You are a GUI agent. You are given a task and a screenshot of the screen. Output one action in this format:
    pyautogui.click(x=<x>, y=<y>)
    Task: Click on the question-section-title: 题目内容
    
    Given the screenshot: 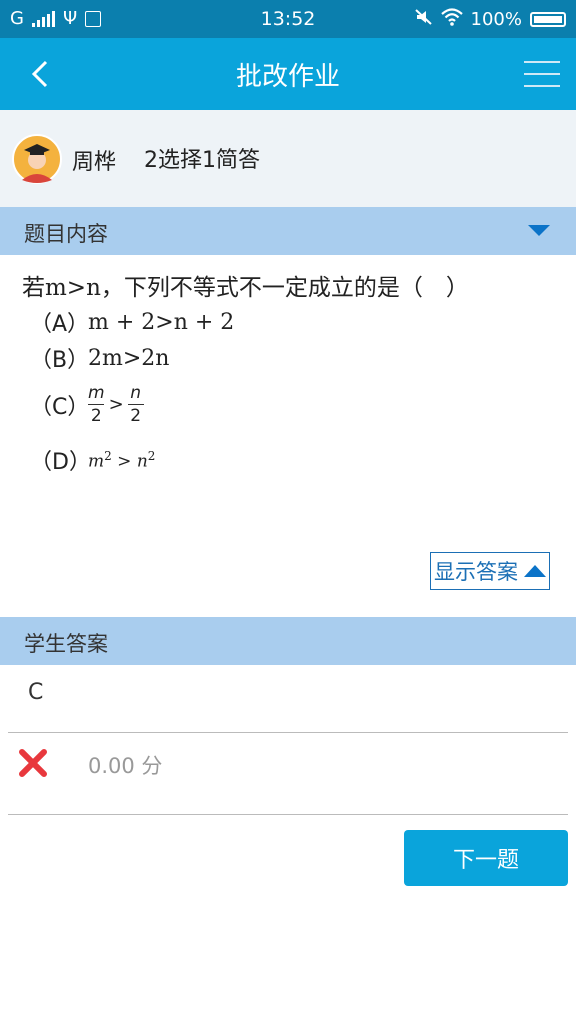 What is the action you would take?
    pyautogui.click(x=66, y=234)
    